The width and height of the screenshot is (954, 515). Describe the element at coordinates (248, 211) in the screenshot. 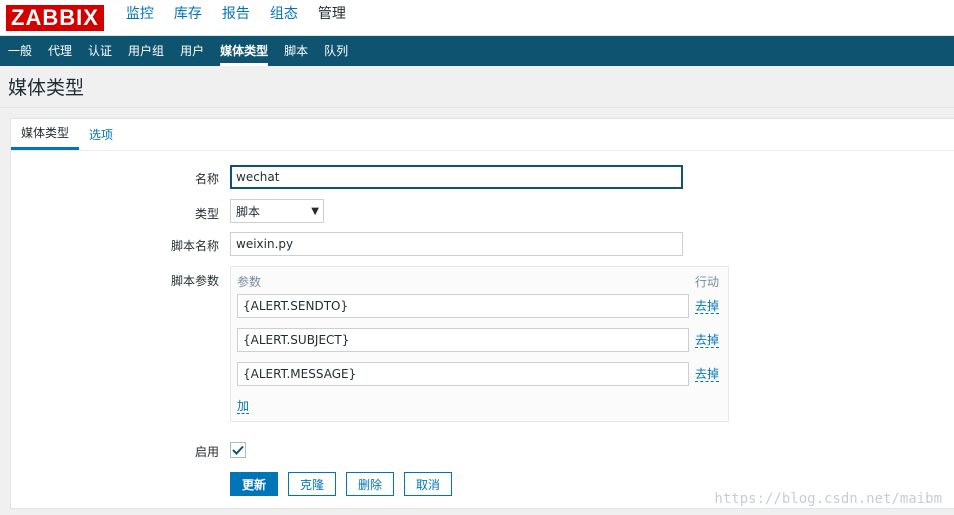

I see `type-select-value: 脚本` at that location.